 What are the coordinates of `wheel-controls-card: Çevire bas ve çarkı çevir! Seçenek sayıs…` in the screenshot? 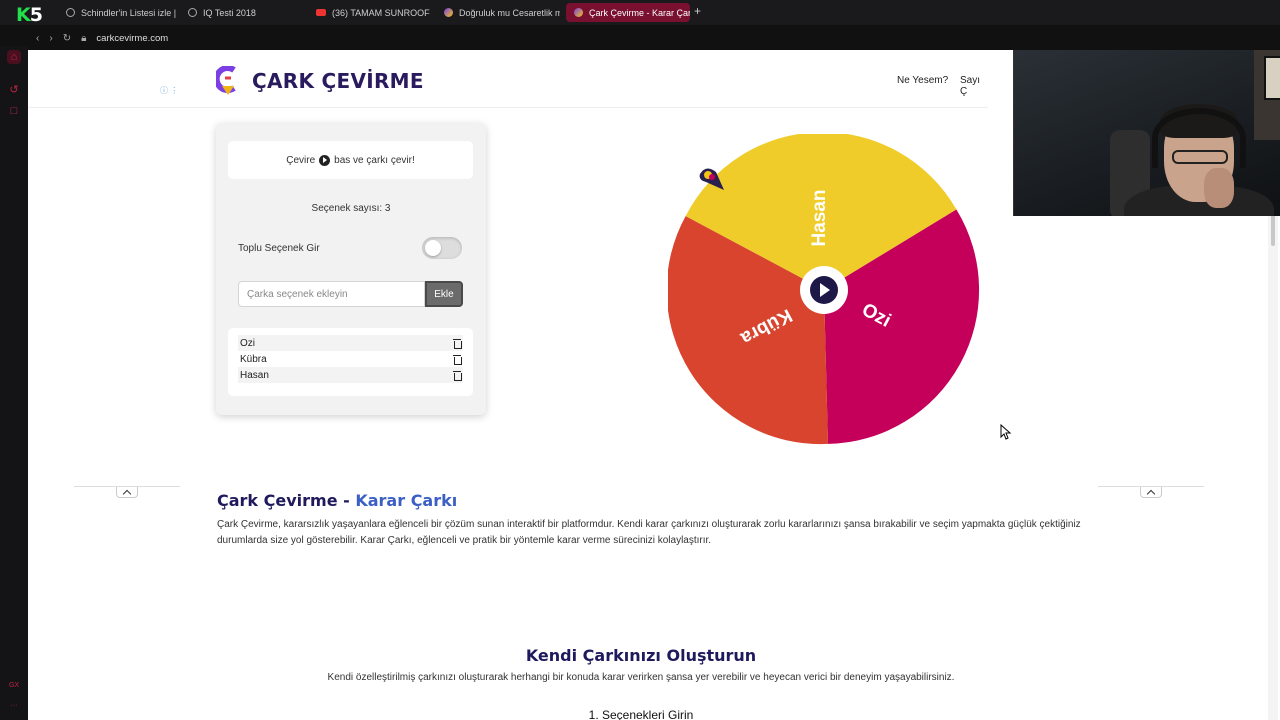 It's located at (351, 269).